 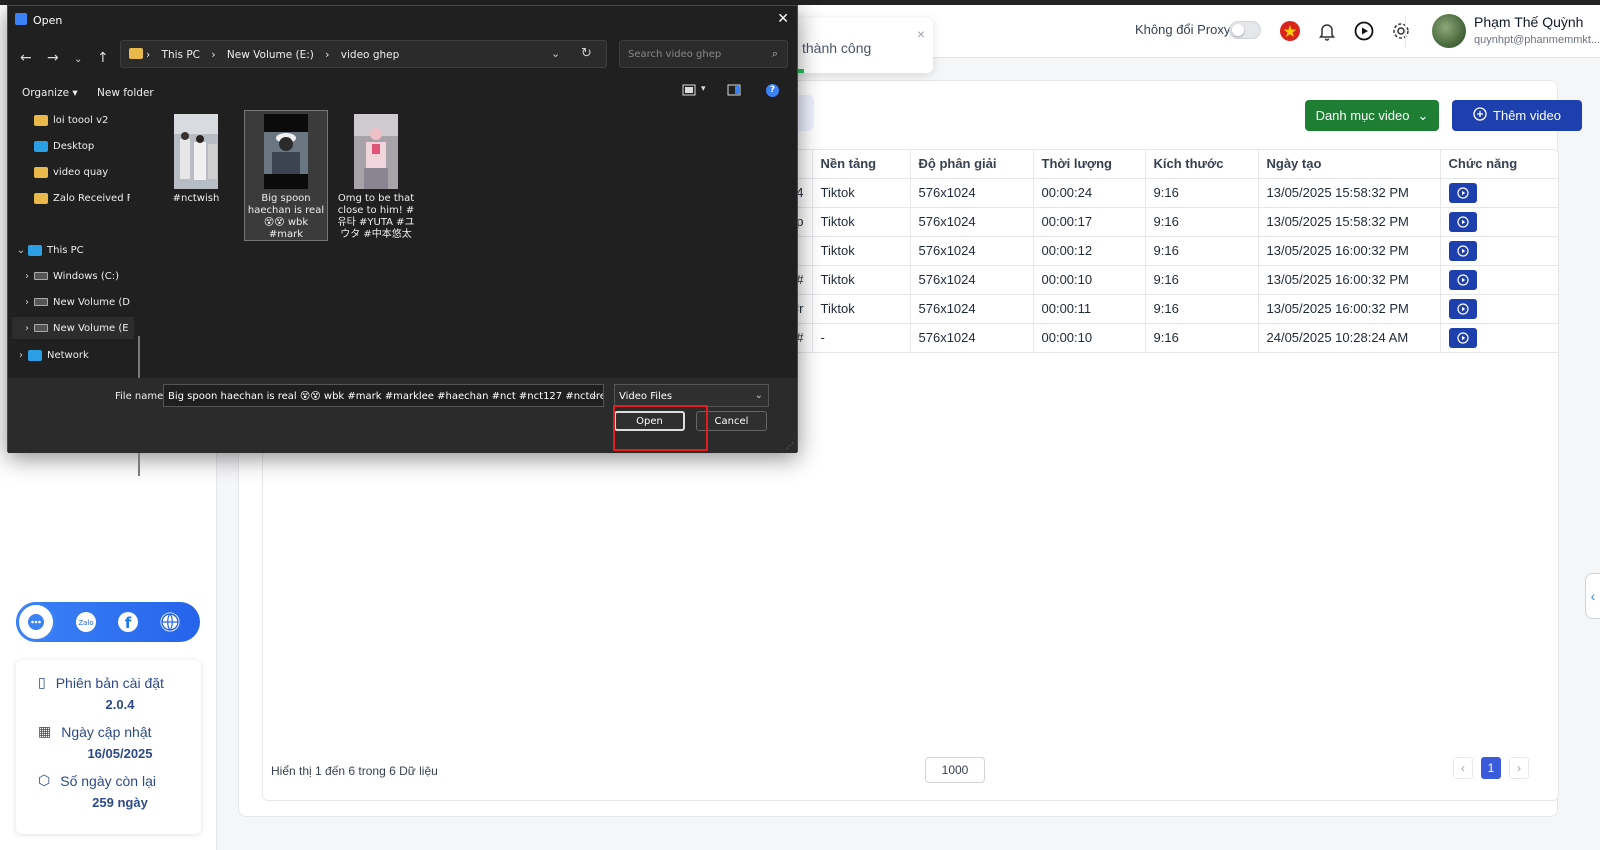 I want to click on search-input: Search video ghep ⌕, so click(x=703, y=54).